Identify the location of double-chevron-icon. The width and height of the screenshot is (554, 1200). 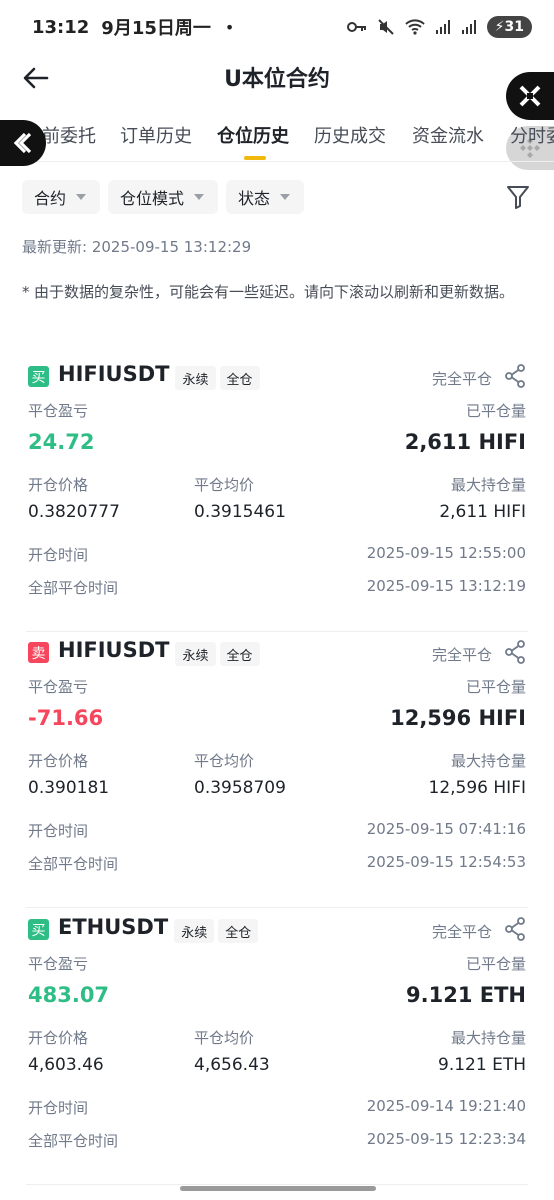
(22, 143).